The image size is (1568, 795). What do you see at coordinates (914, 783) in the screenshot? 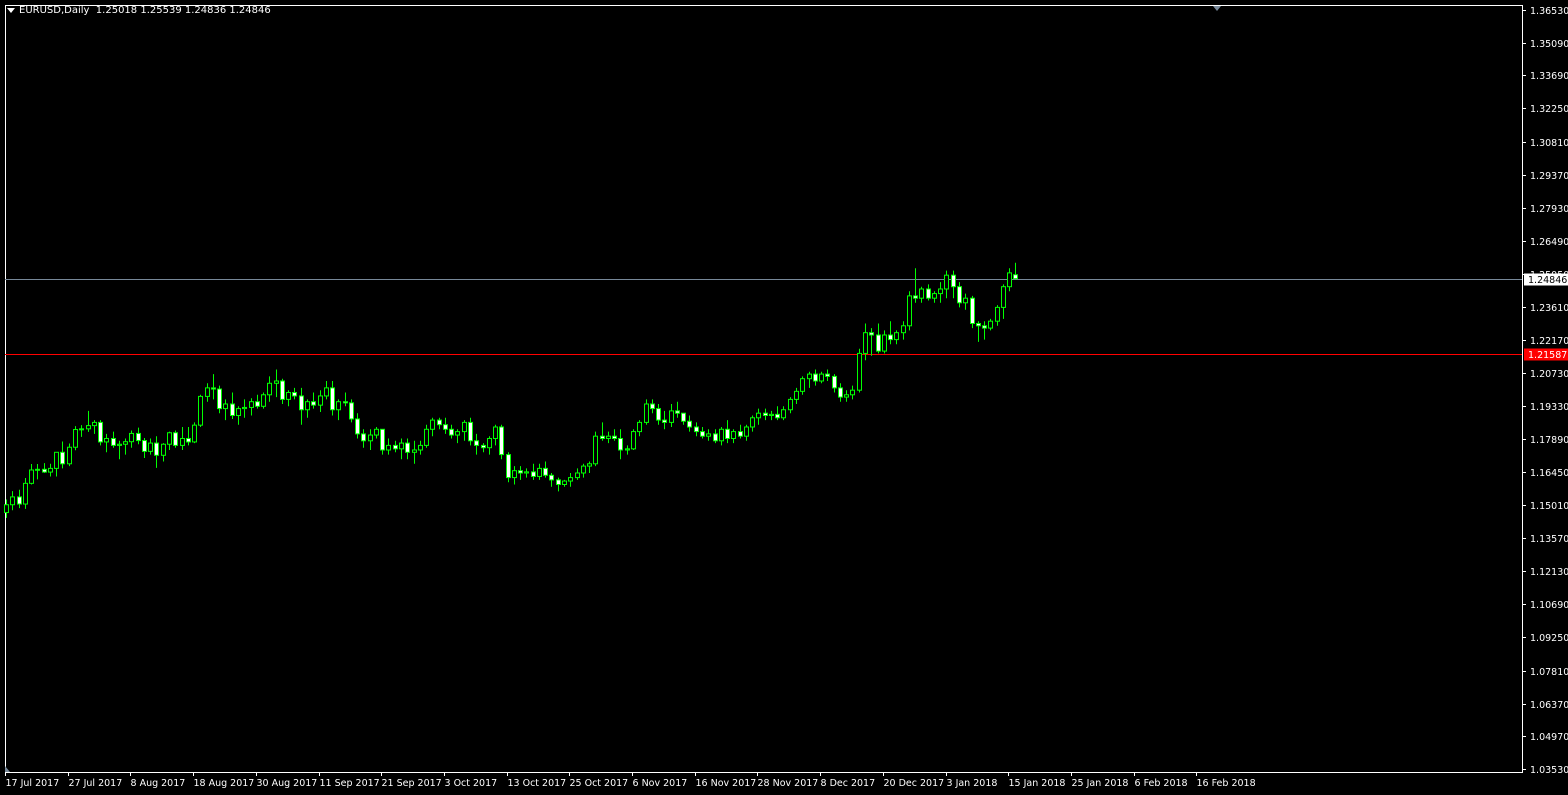
I see `x-tick-label: 20 Dec 2017` at bounding box center [914, 783].